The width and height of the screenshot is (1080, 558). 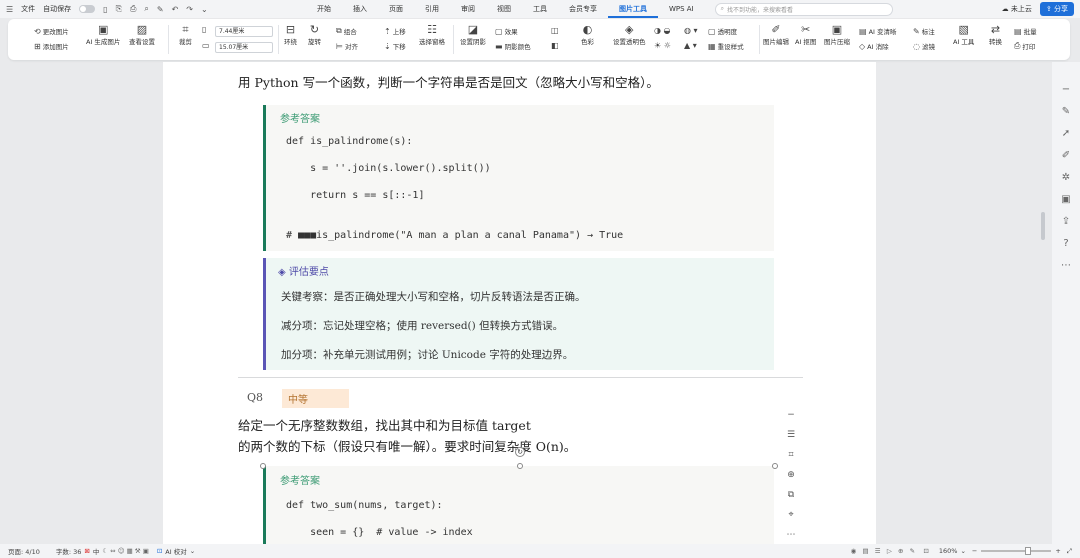 I want to click on outline-icon: ◍ ▾, so click(x=691, y=30).